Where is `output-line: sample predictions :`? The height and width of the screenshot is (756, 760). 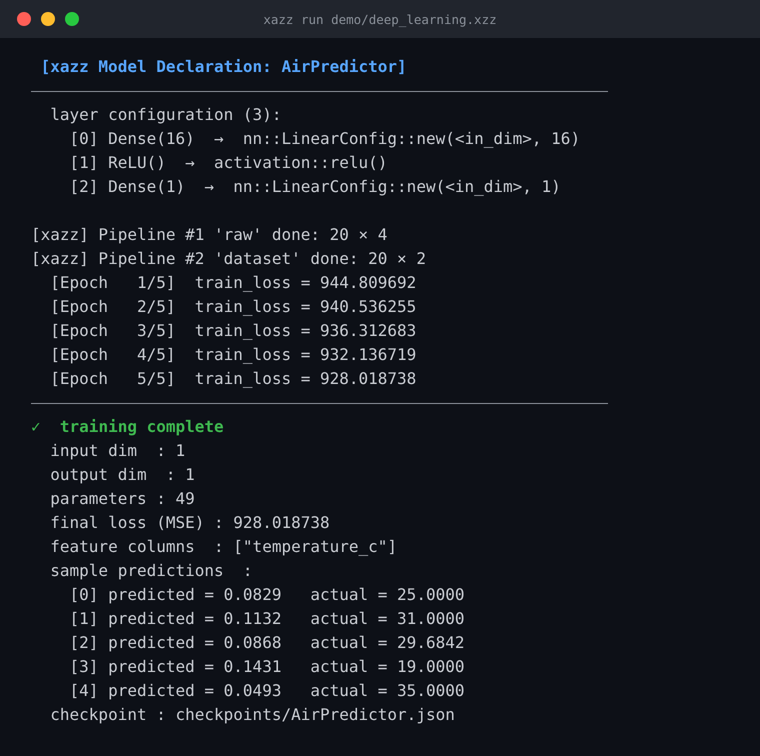
output-line: sample predictions : is located at coordinates (151, 571).